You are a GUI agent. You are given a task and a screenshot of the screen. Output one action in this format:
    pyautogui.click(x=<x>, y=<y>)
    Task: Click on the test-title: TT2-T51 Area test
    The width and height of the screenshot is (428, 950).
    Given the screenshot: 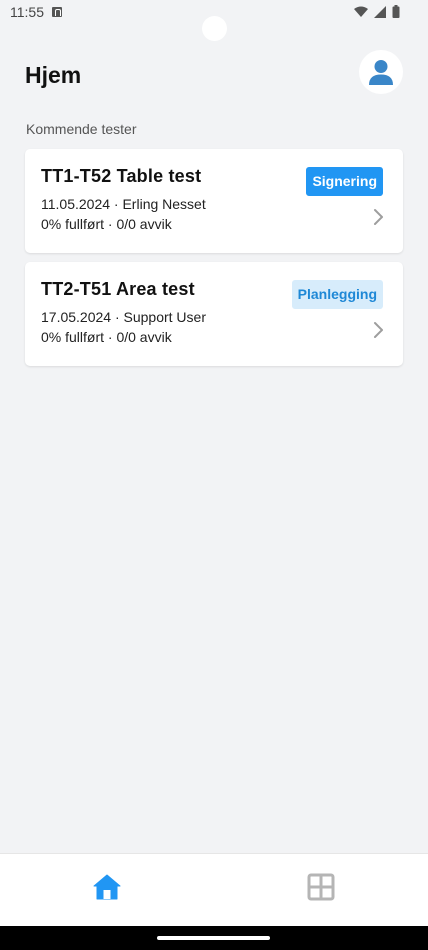 What is the action you would take?
    pyautogui.click(x=118, y=289)
    